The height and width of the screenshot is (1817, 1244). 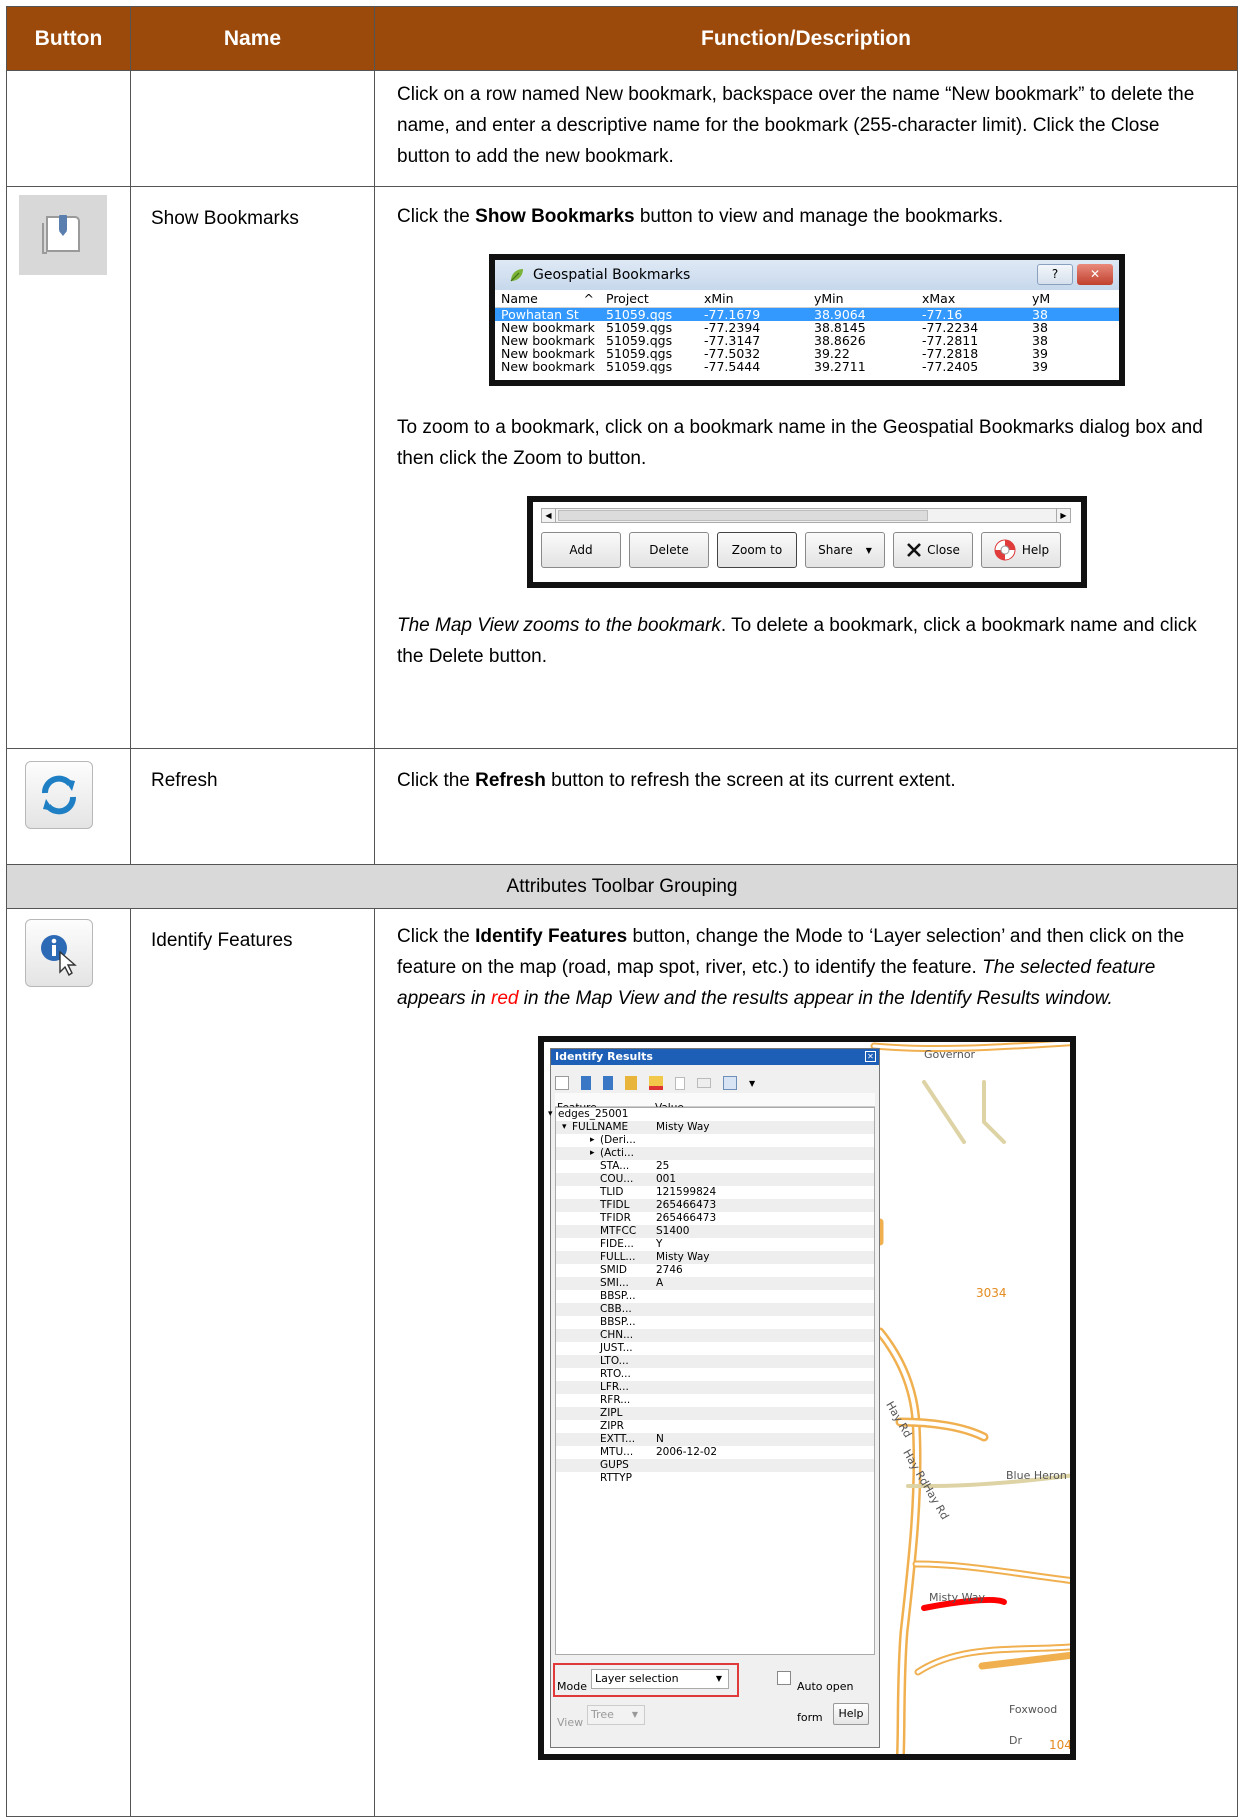 I want to click on tree-row: TFIDR 265466473, so click(x=715, y=1218).